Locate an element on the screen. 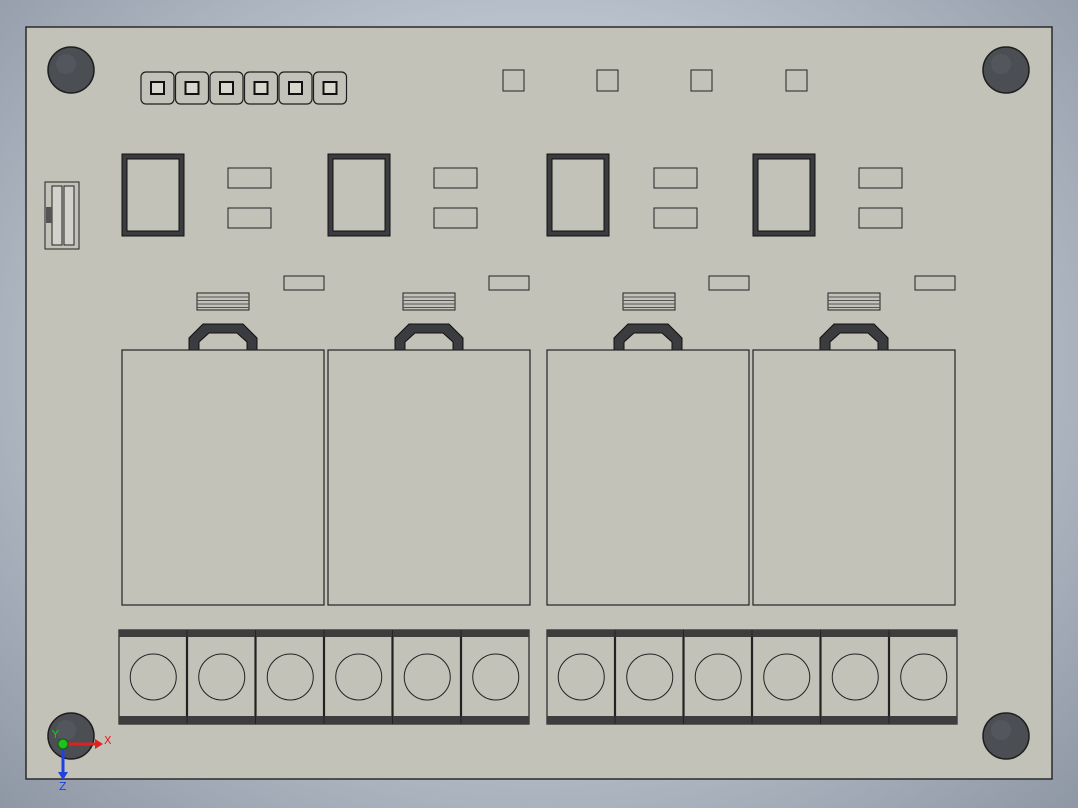 The image size is (1078, 808). x-axis-label: X is located at coordinates (108, 740).